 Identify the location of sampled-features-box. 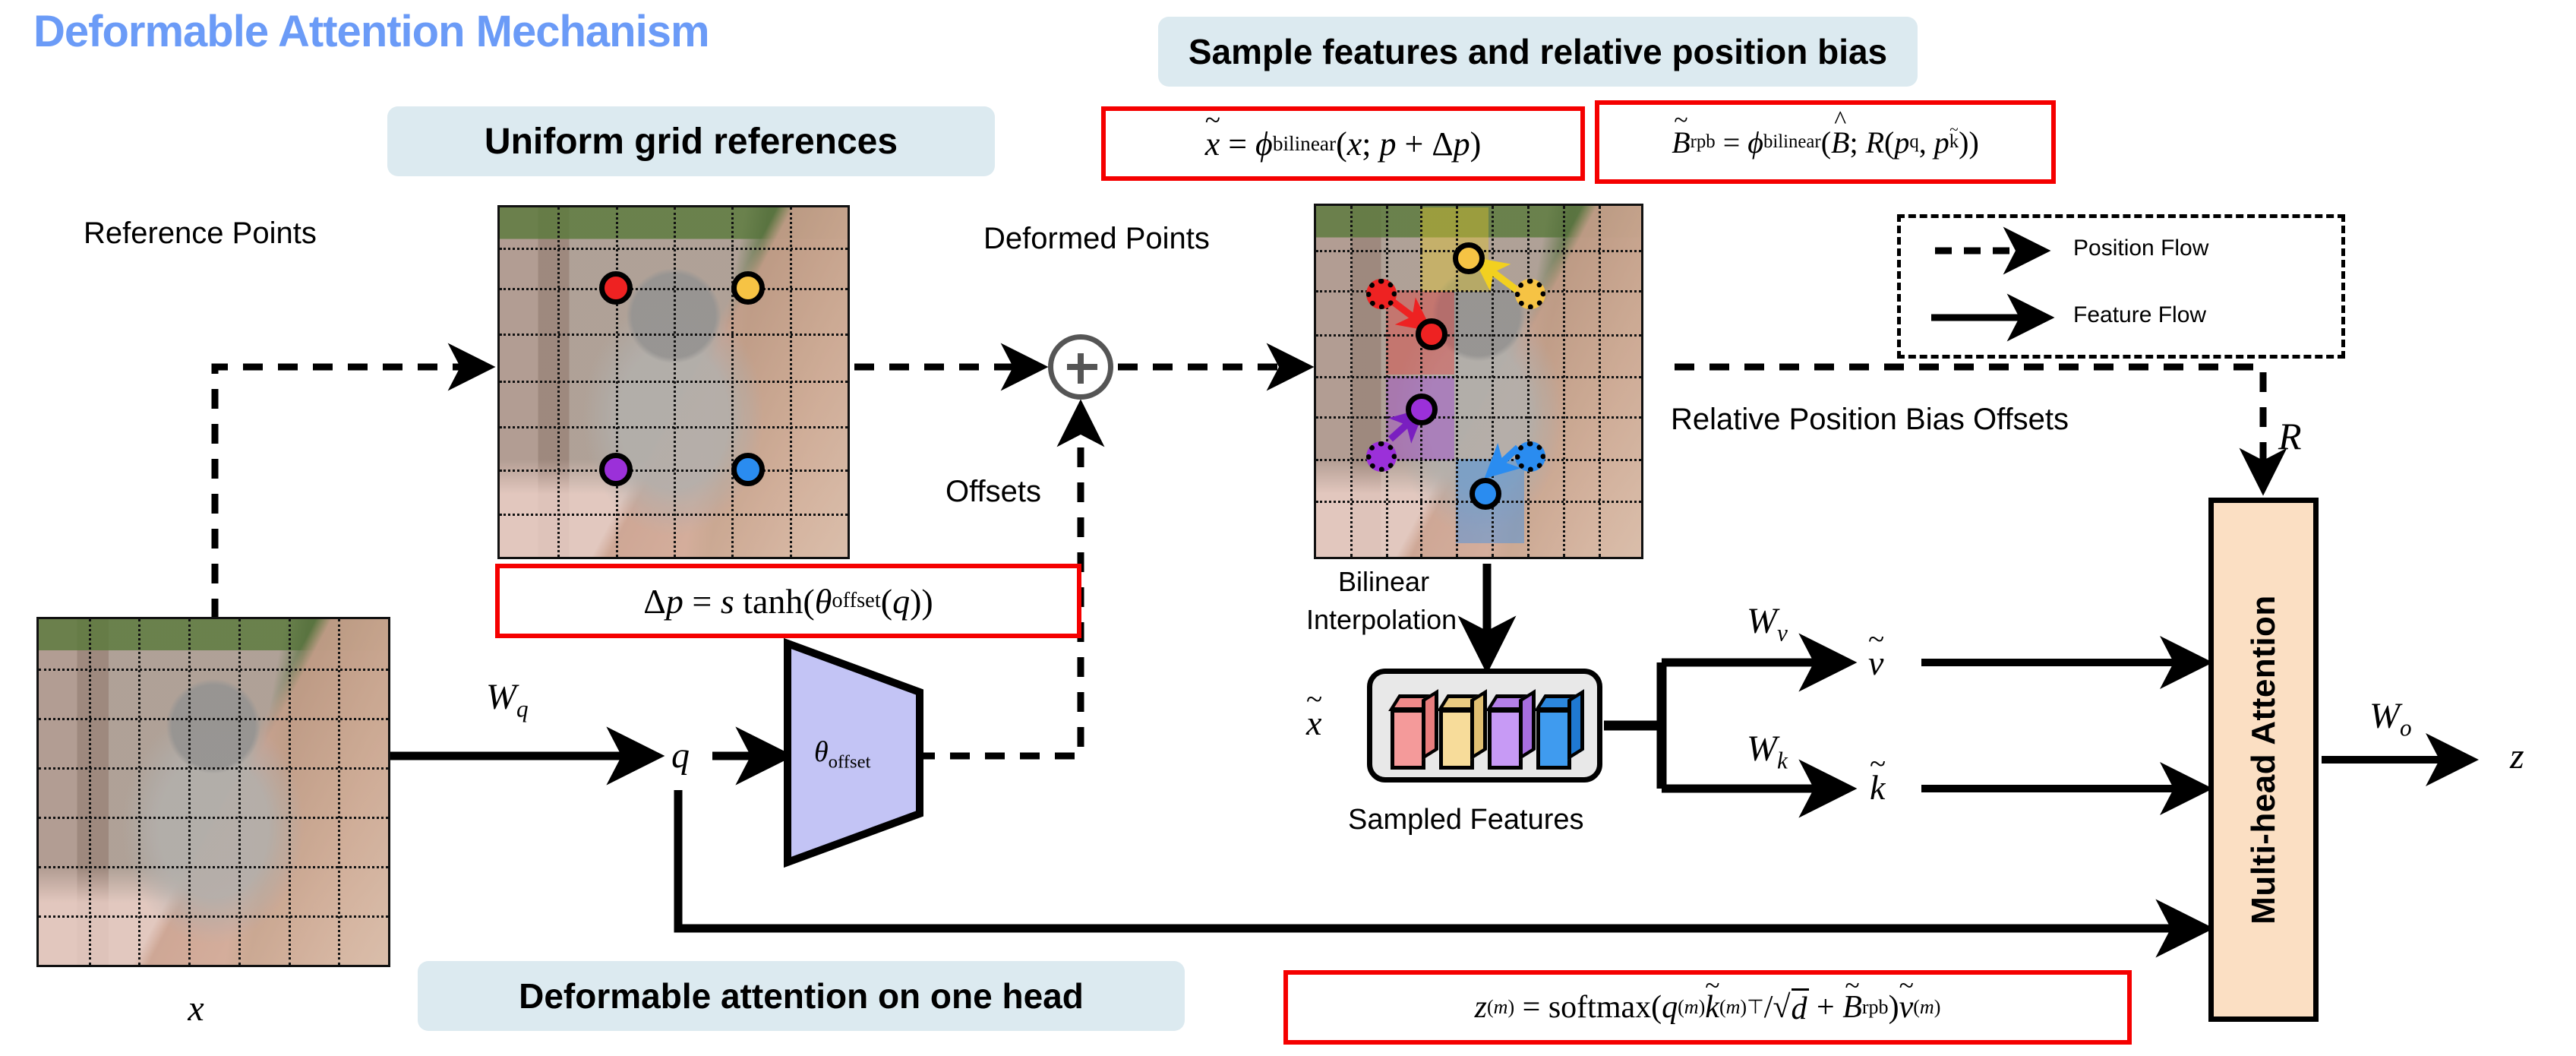
(1484, 726).